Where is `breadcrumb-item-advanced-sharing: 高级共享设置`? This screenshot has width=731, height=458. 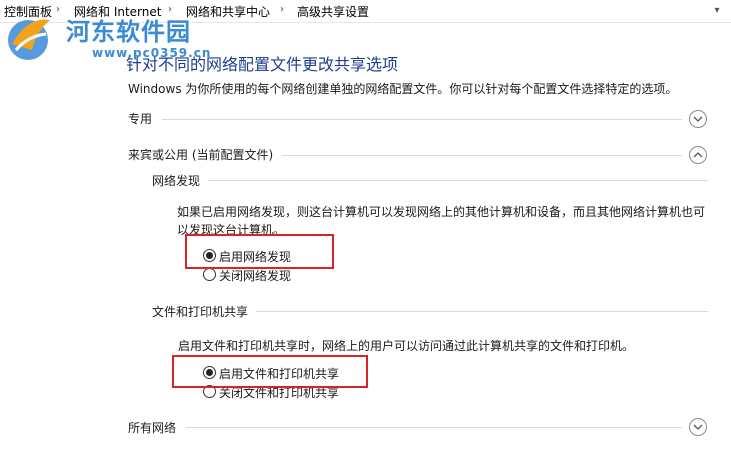 breadcrumb-item-advanced-sharing: 高级共享设置 is located at coordinates (333, 11).